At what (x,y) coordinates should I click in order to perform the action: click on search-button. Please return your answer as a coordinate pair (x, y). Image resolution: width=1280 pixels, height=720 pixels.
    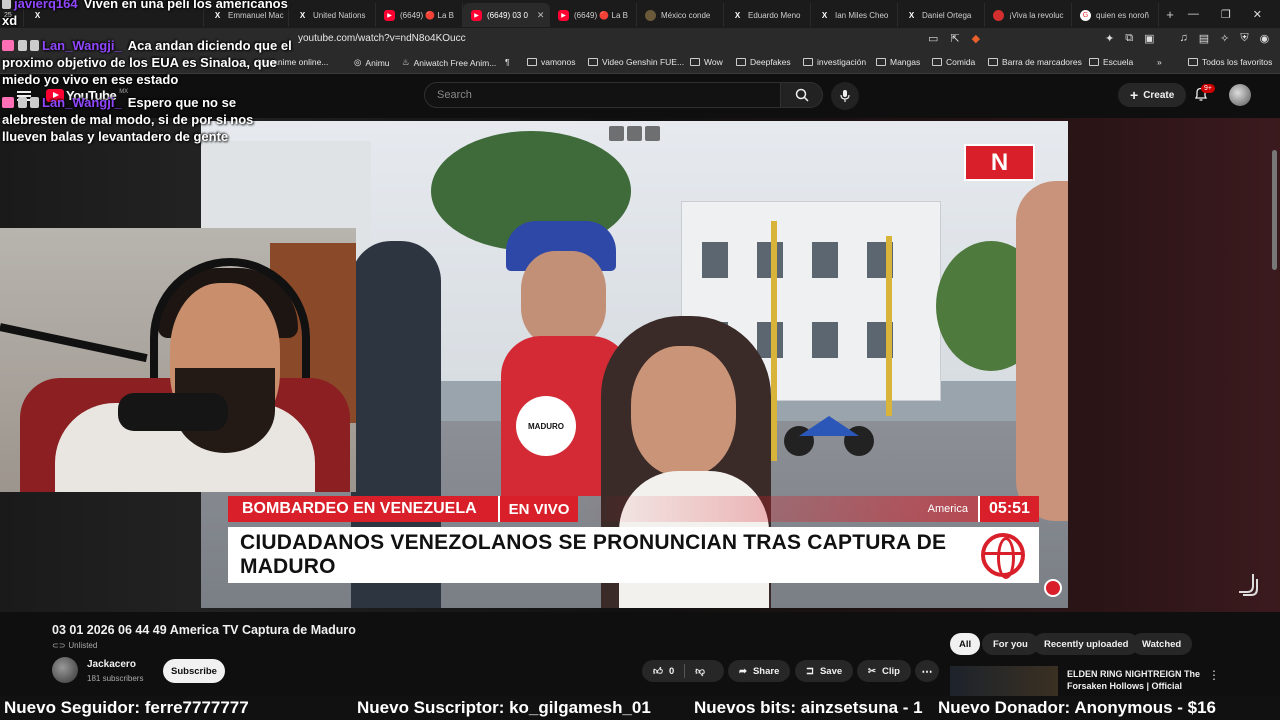
    Looking at the image, I should click on (802, 95).